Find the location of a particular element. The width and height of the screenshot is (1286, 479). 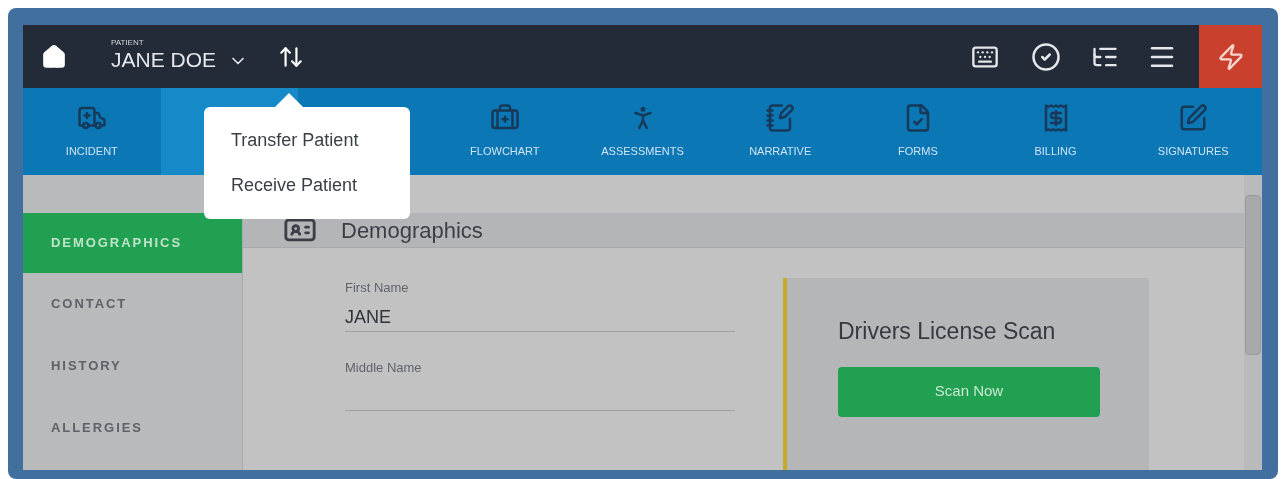

field-label: Middle Name is located at coordinates (384, 367).